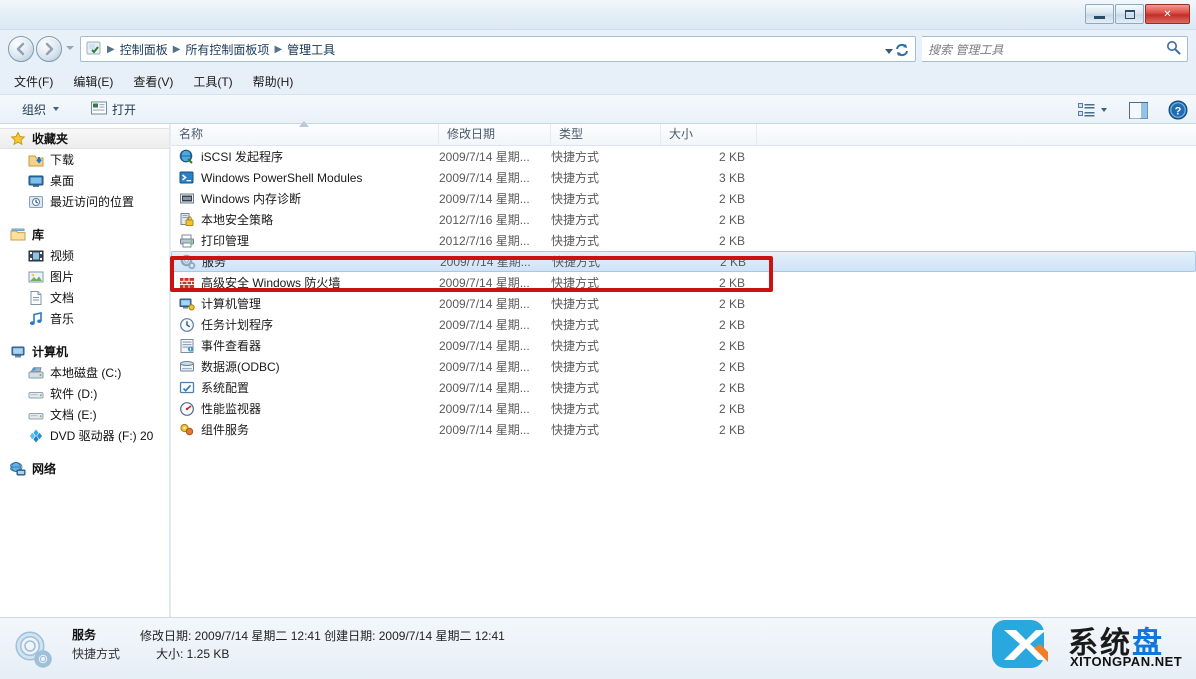 The width and height of the screenshot is (1196, 679). What do you see at coordinates (153, 81) in the screenshot?
I see `menu-view: 查看(V)` at bounding box center [153, 81].